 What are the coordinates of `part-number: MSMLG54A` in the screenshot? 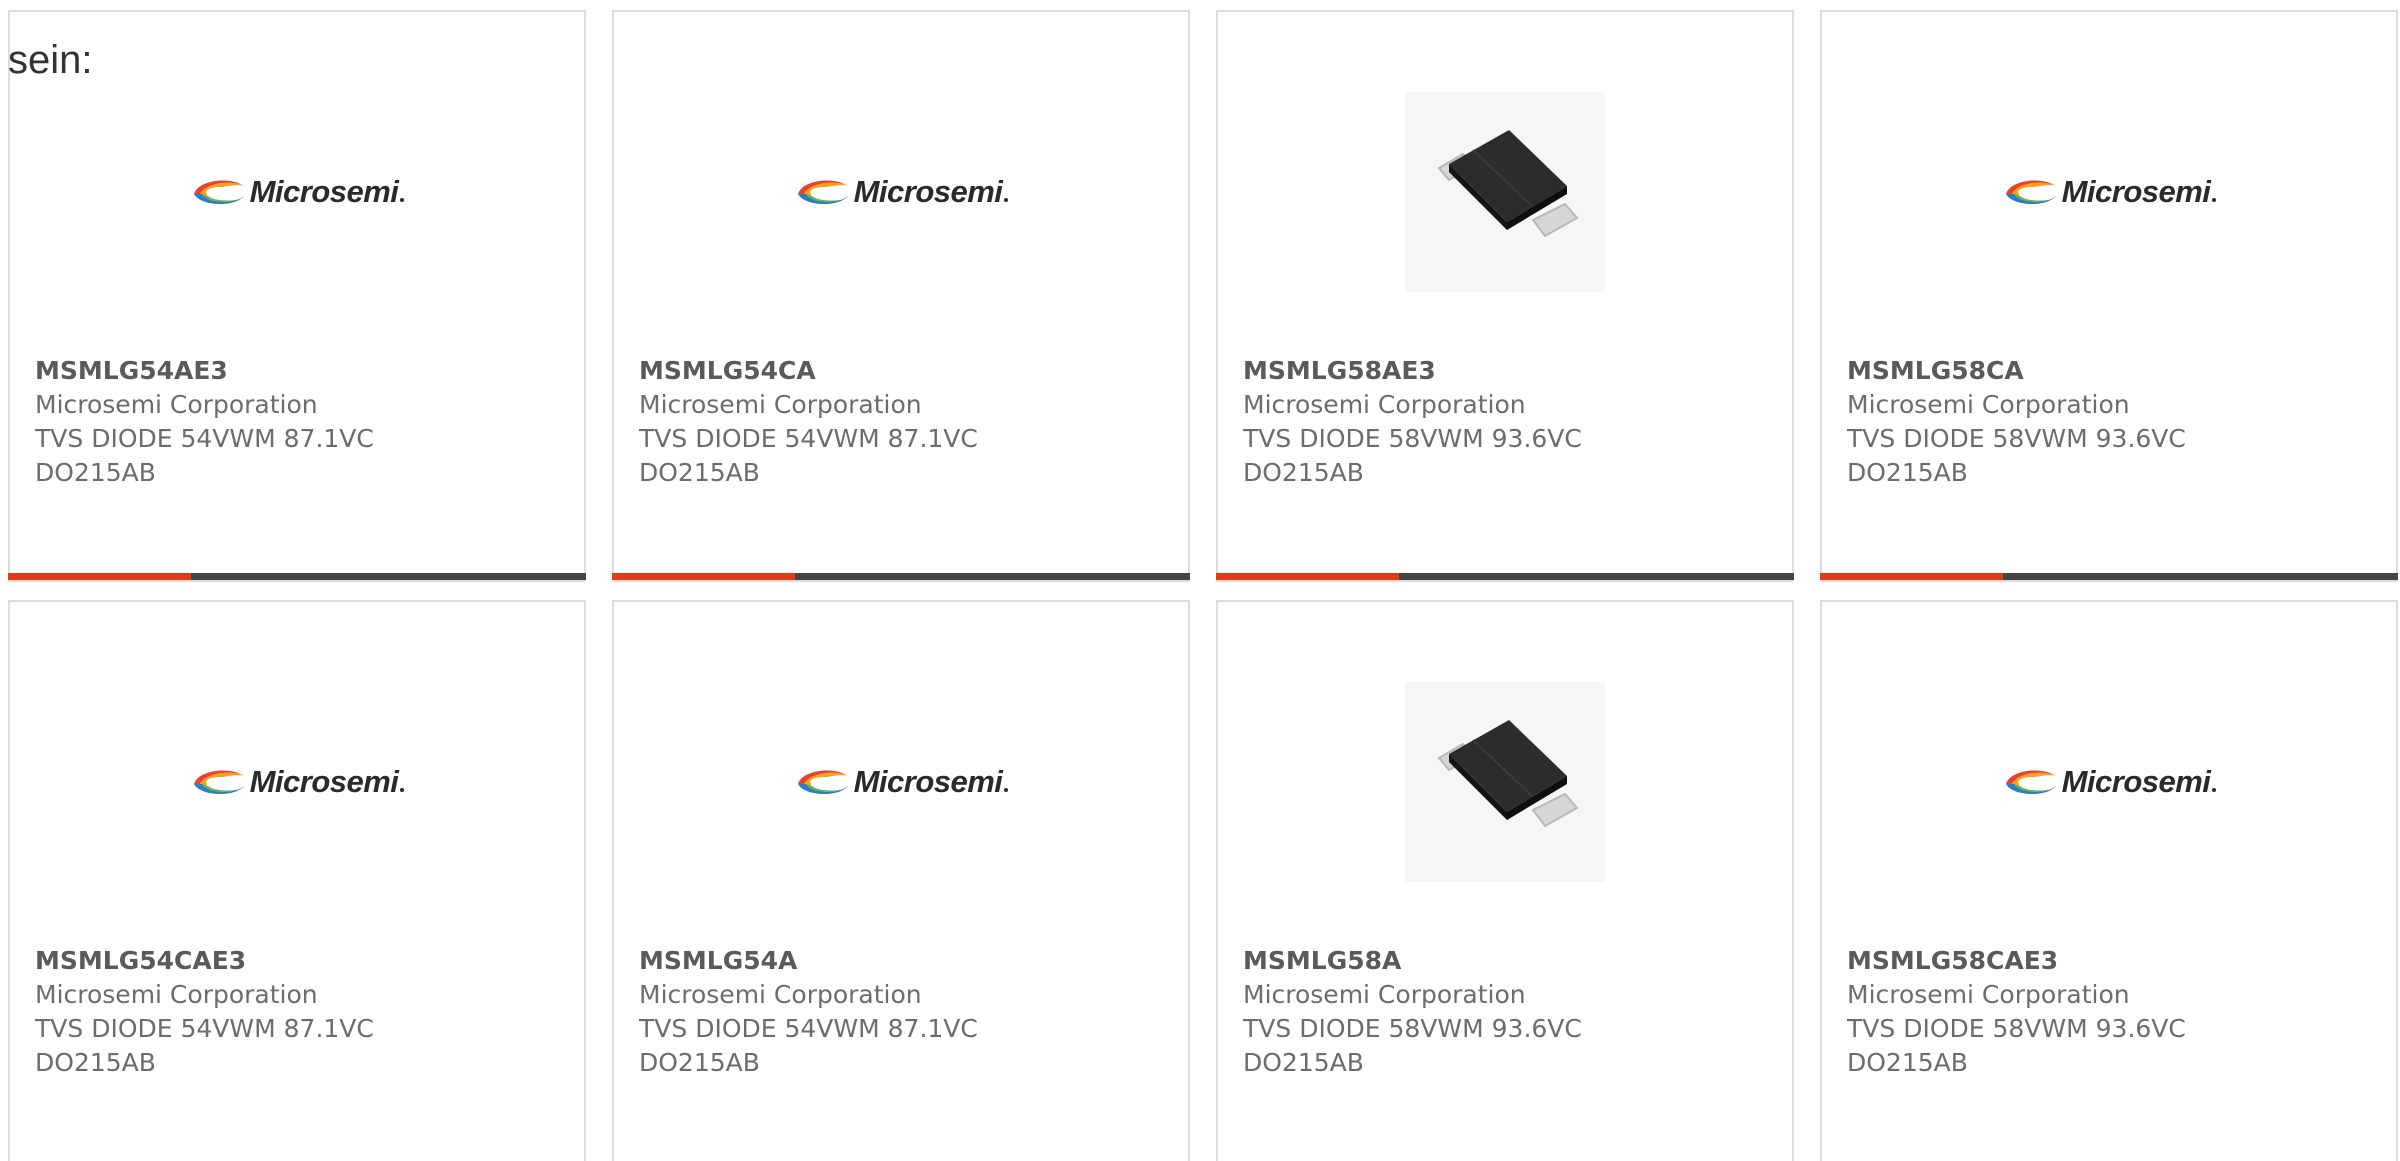 It's located at (808, 961).